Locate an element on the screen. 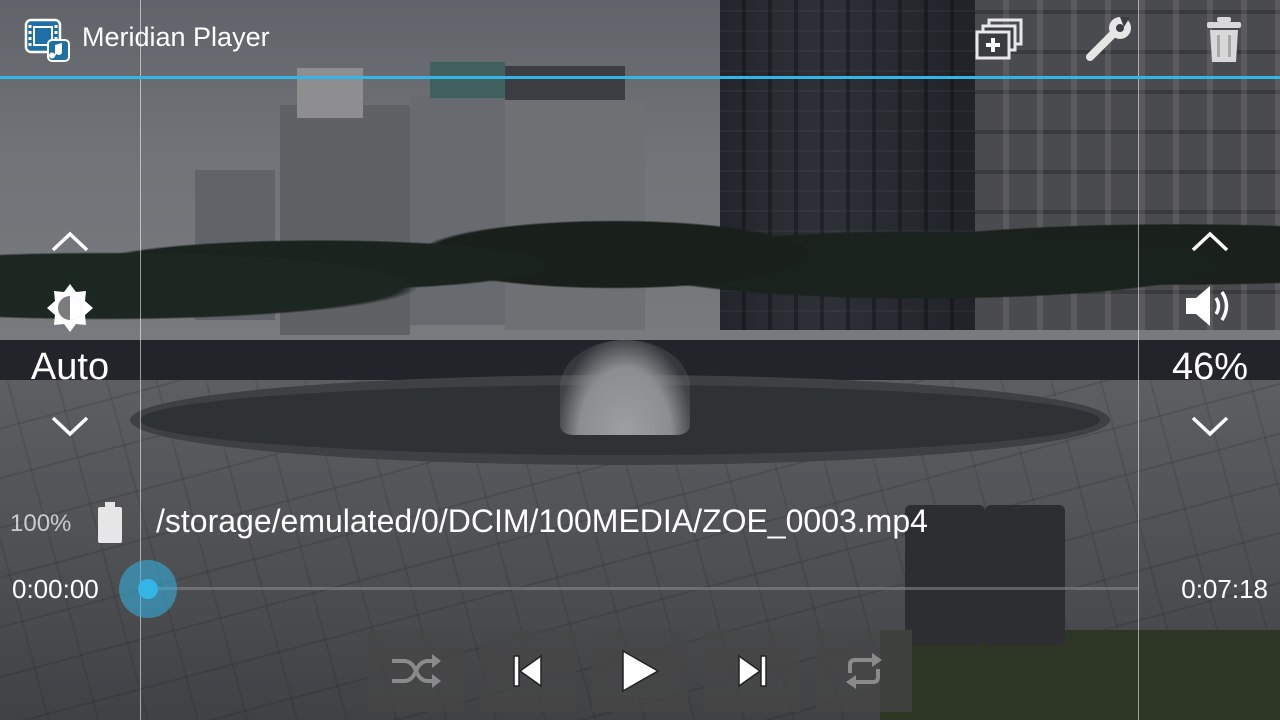 The height and width of the screenshot is (720, 1280). brightness-down-button is located at coordinates (70, 427).